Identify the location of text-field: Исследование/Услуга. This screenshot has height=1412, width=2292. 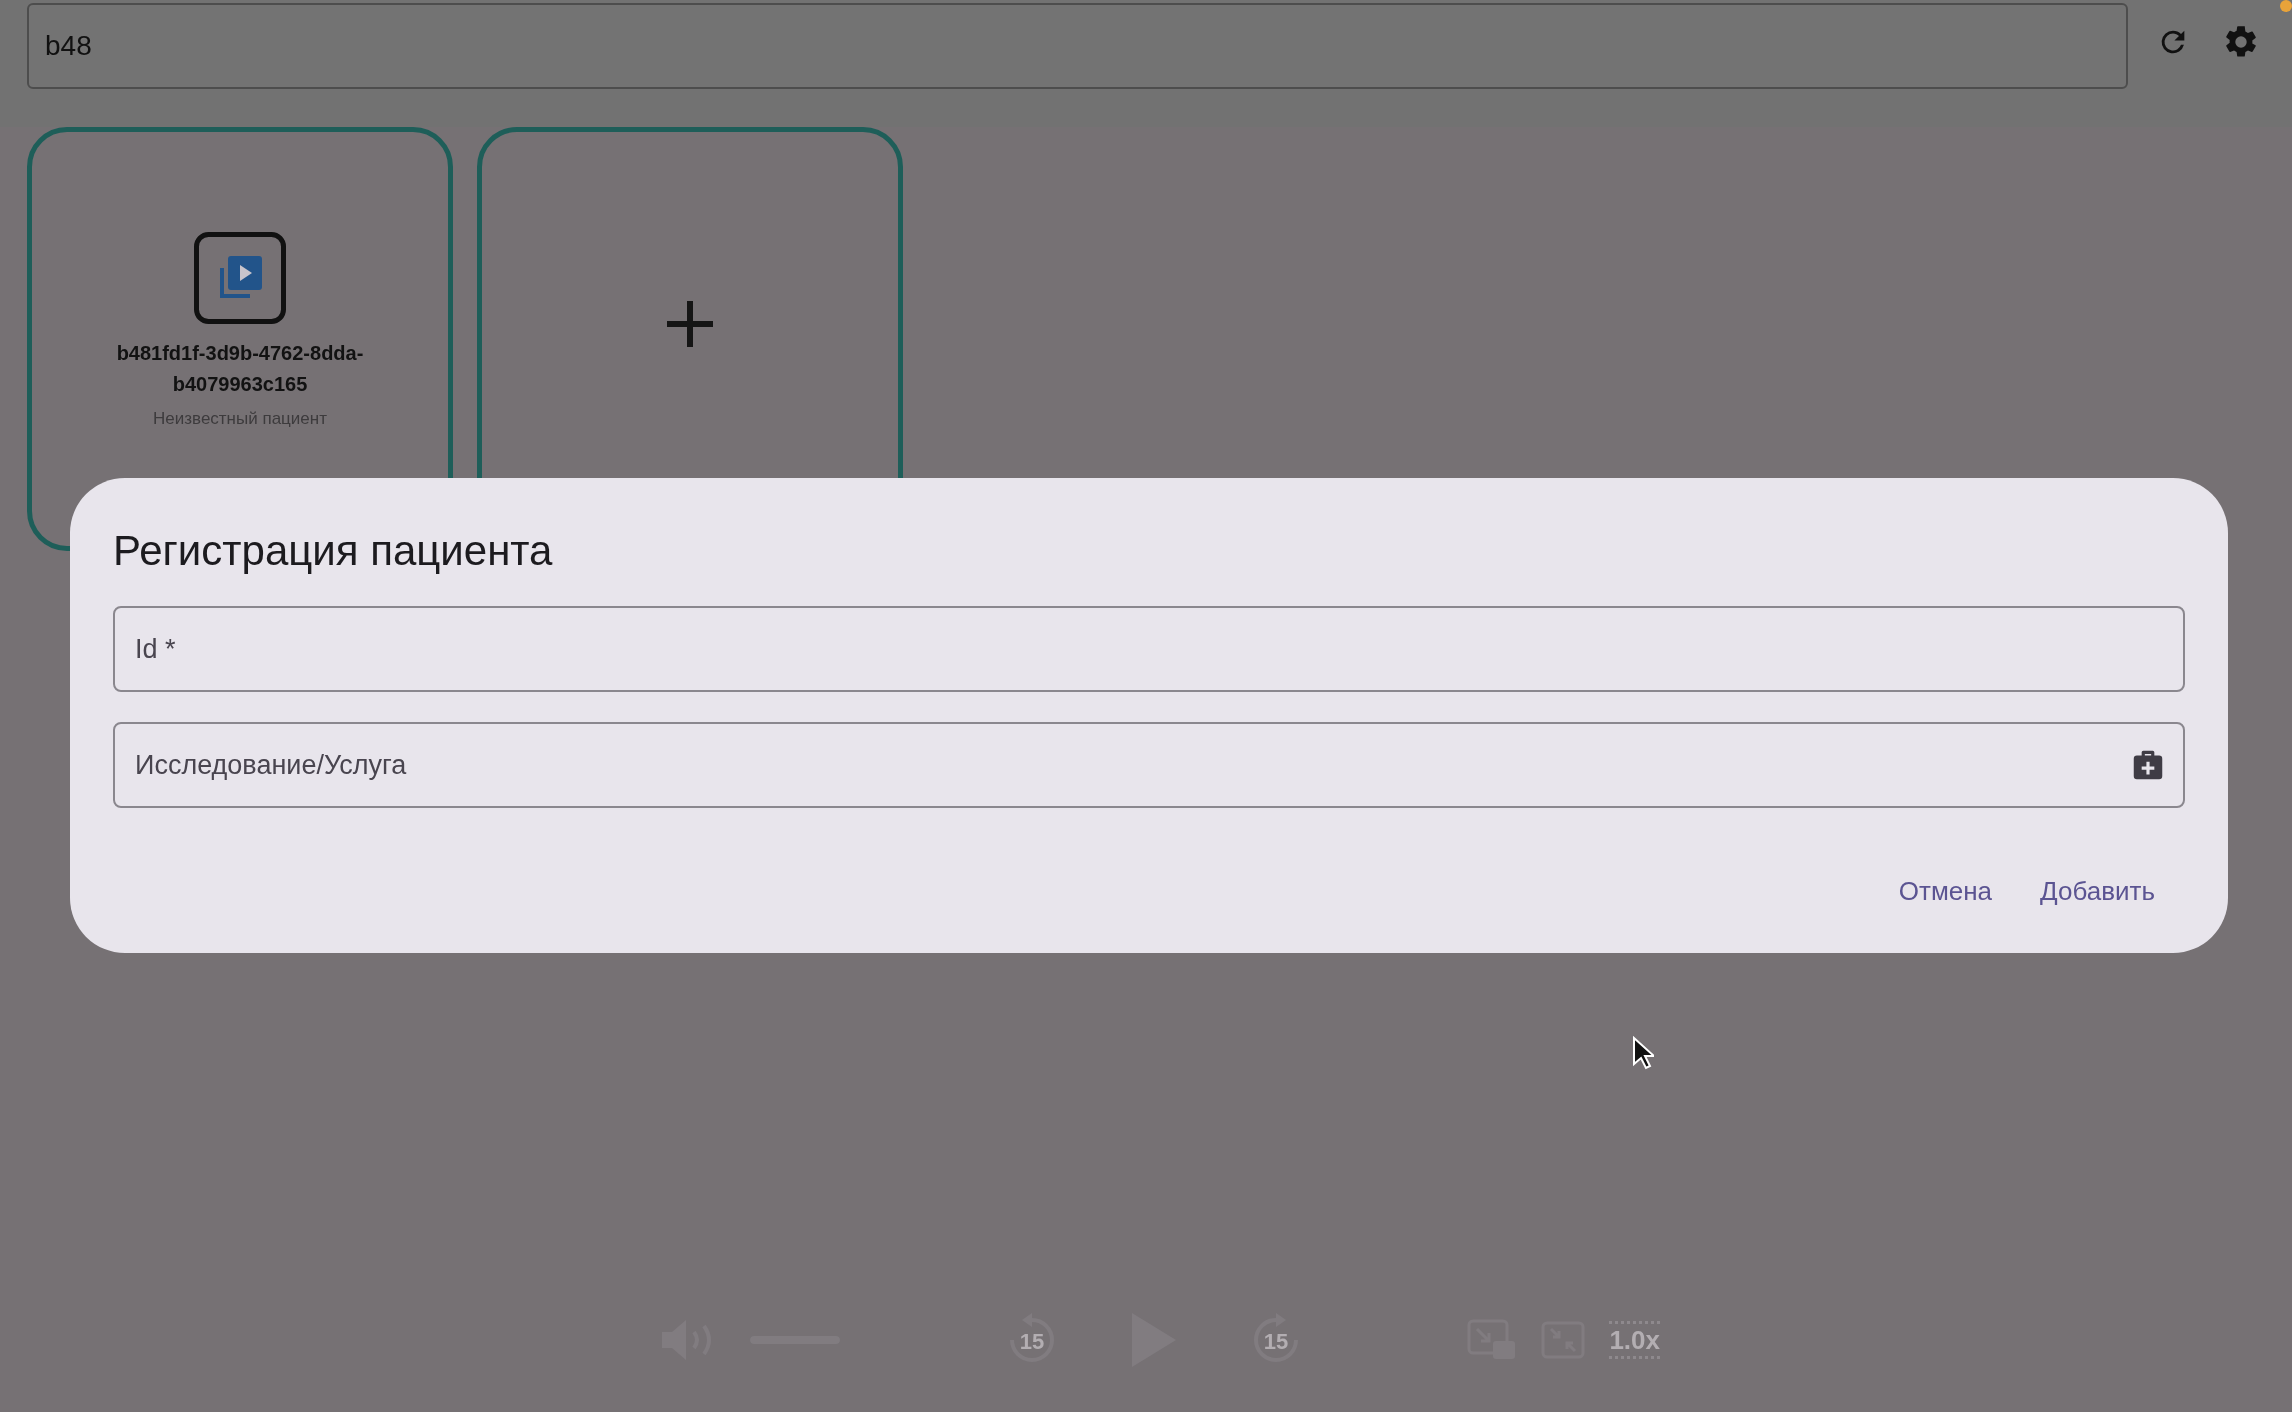
(1149, 765).